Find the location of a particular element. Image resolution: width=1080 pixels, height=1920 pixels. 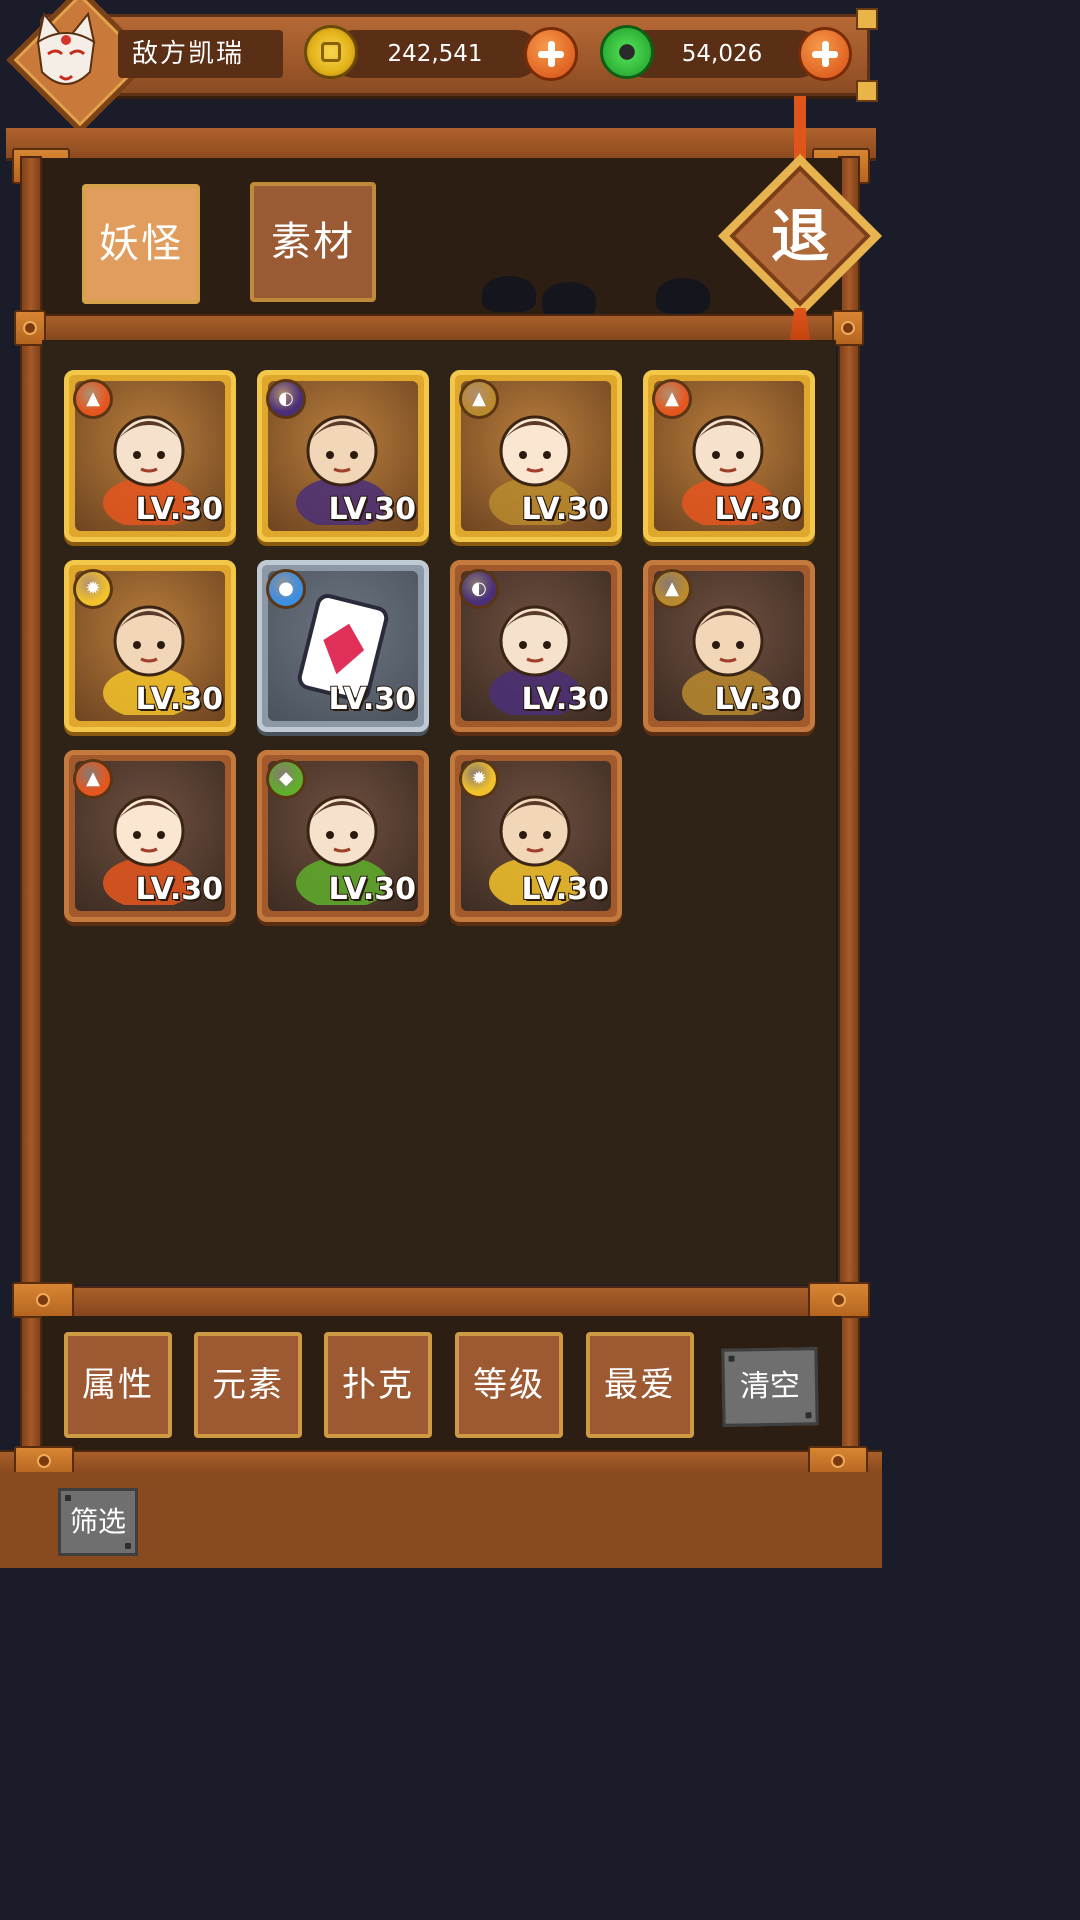

water-element-icon: ● is located at coordinates (286, 589).